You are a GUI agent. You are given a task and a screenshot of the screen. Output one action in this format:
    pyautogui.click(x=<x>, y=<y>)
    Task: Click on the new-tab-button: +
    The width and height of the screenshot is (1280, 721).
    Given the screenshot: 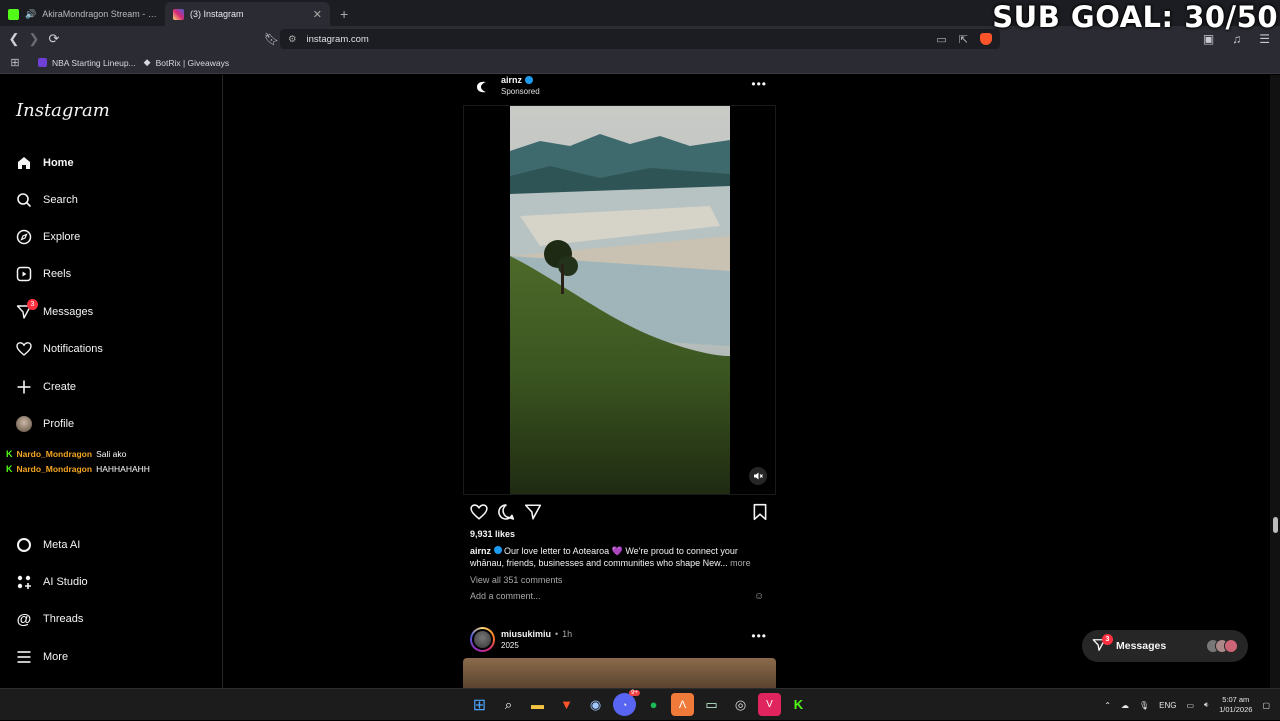 What is the action you would take?
    pyautogui.click(x=344, y=16)
    